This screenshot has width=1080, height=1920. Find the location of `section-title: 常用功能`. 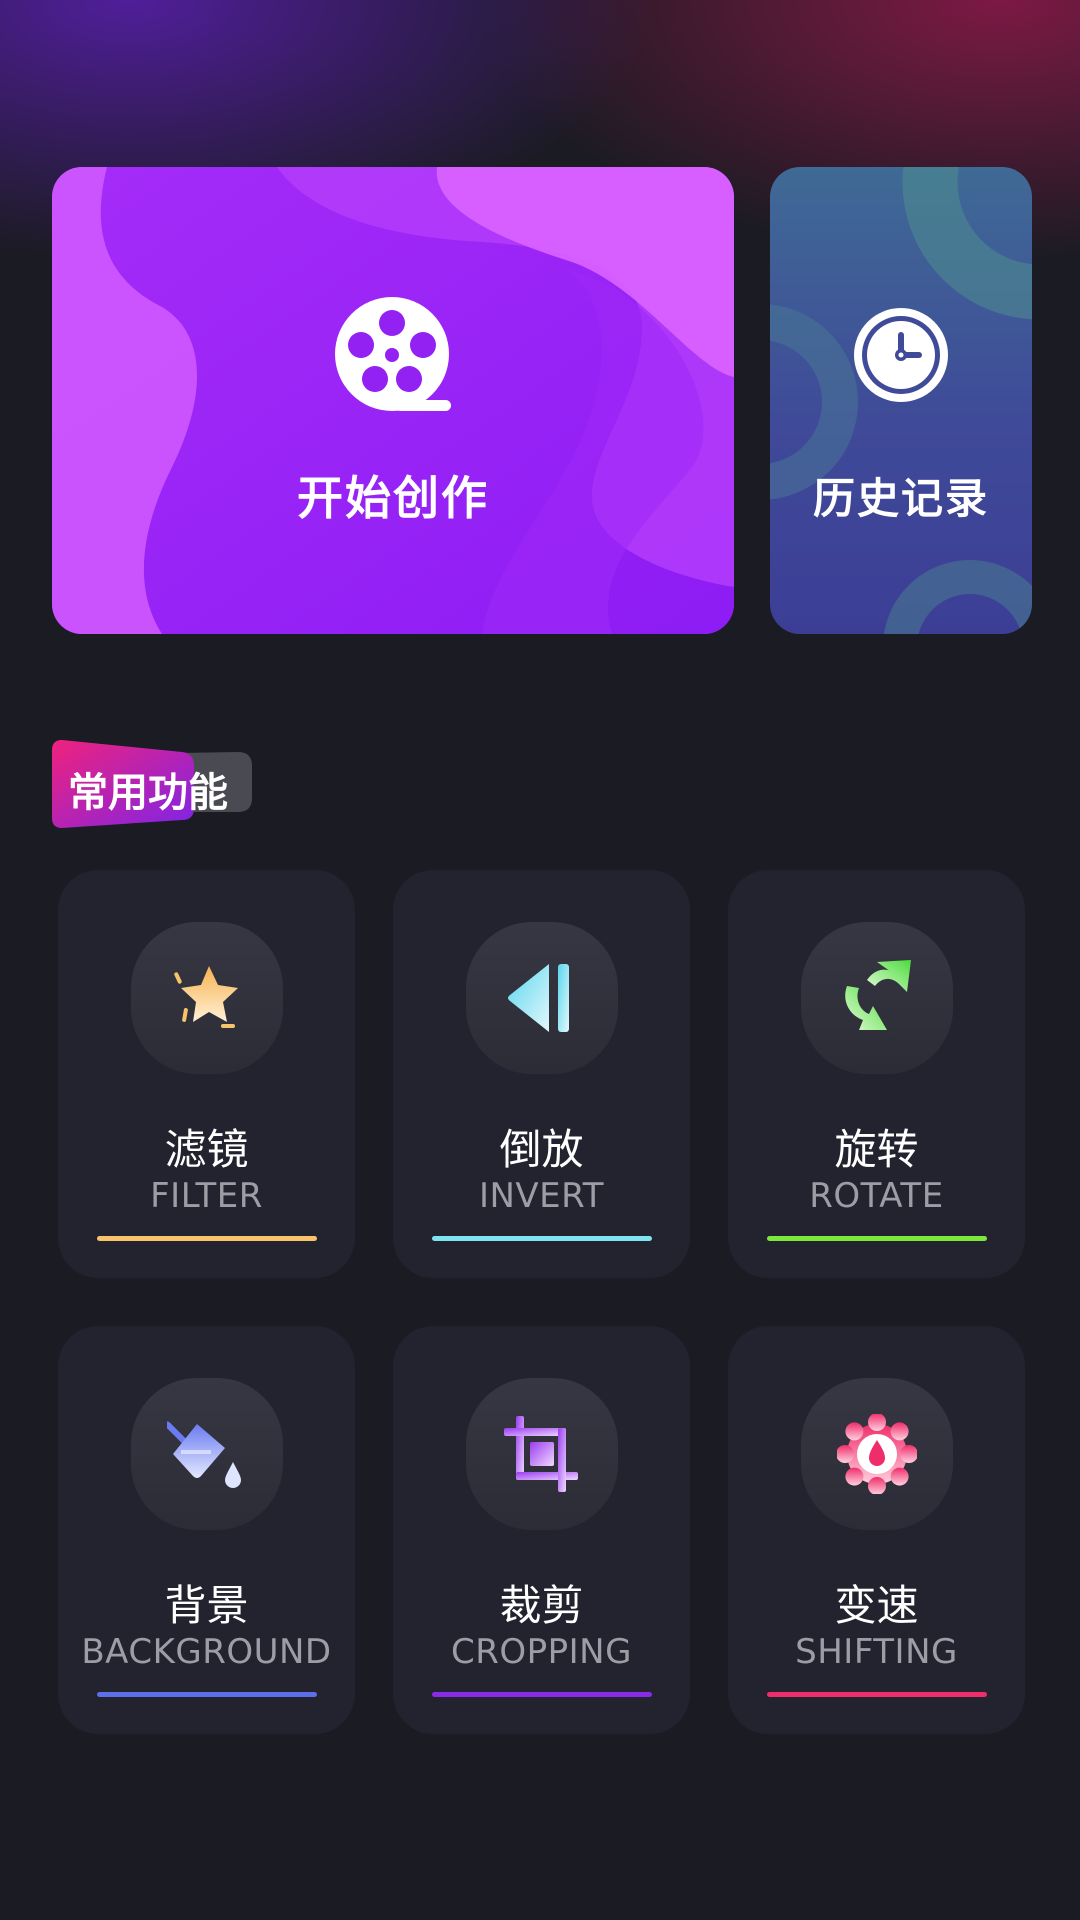

section-title: 常用功能 is located at coordinates (148, 793).